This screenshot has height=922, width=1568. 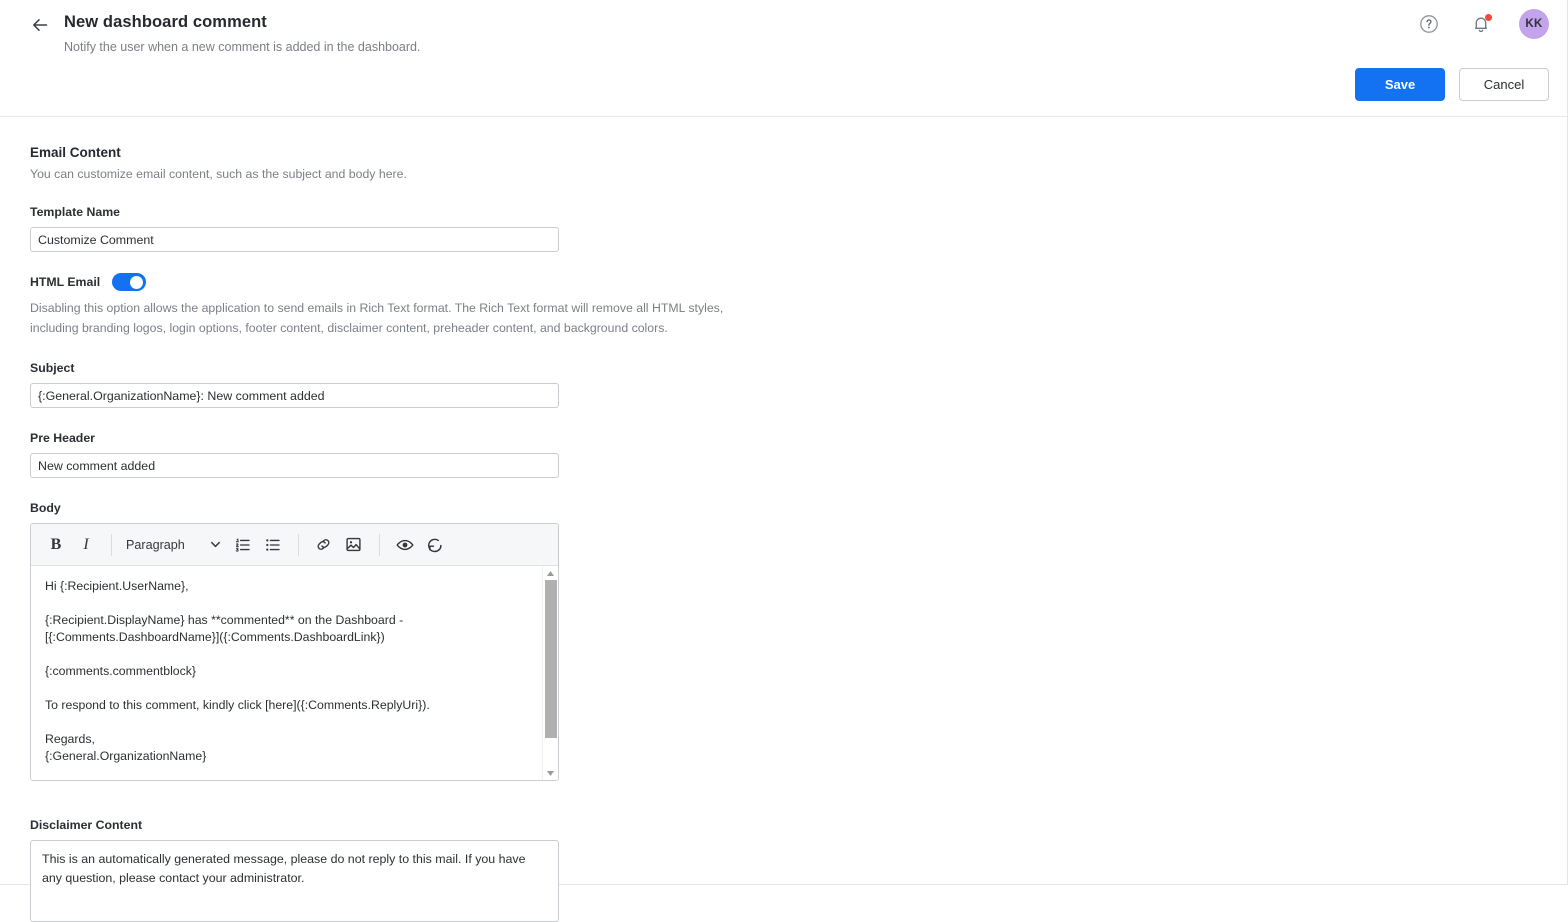 What do you see at coordinates (155, 544) in the screenshot?
I see `block-format-value: Paragraph` at bounding box center [155, 544].